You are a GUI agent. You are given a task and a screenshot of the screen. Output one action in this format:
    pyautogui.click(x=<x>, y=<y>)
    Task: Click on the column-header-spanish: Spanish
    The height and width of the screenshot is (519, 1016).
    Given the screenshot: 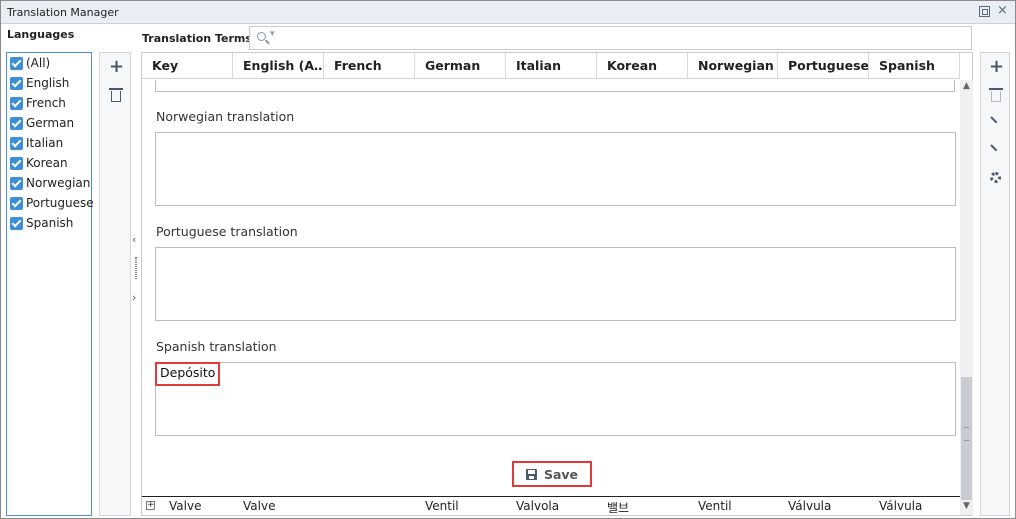 What is the action you would take?
    pyautogui.click(x=914, y=66)
    